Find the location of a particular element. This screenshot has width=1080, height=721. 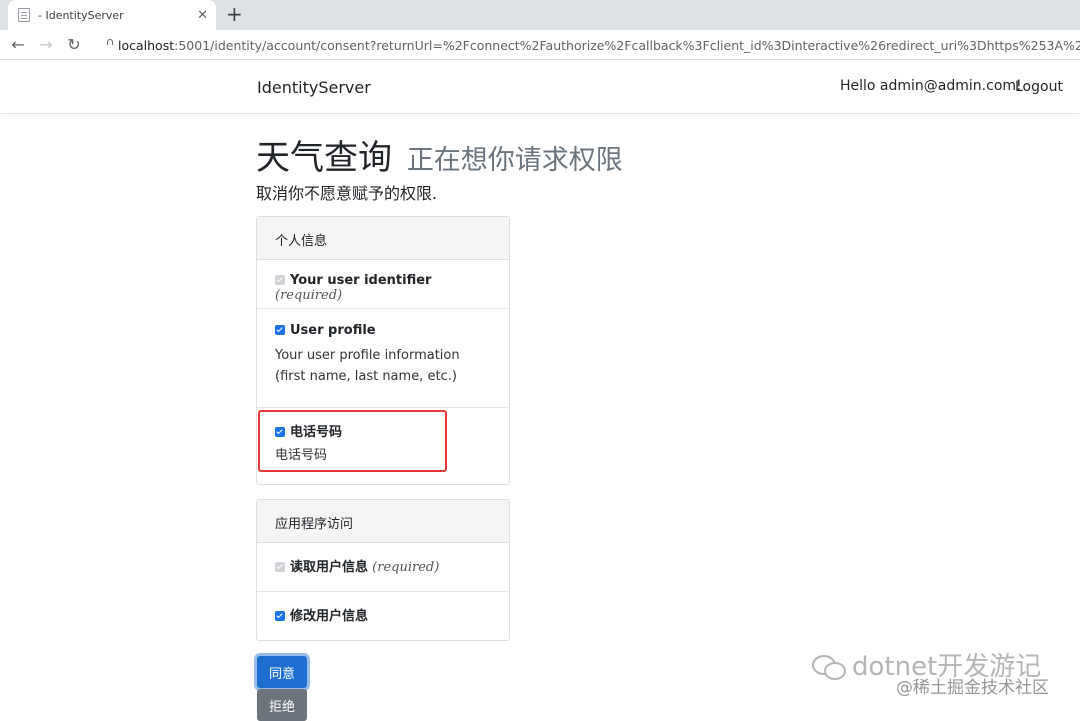

logout-link: Logout is located at coordinates (1039, 87).